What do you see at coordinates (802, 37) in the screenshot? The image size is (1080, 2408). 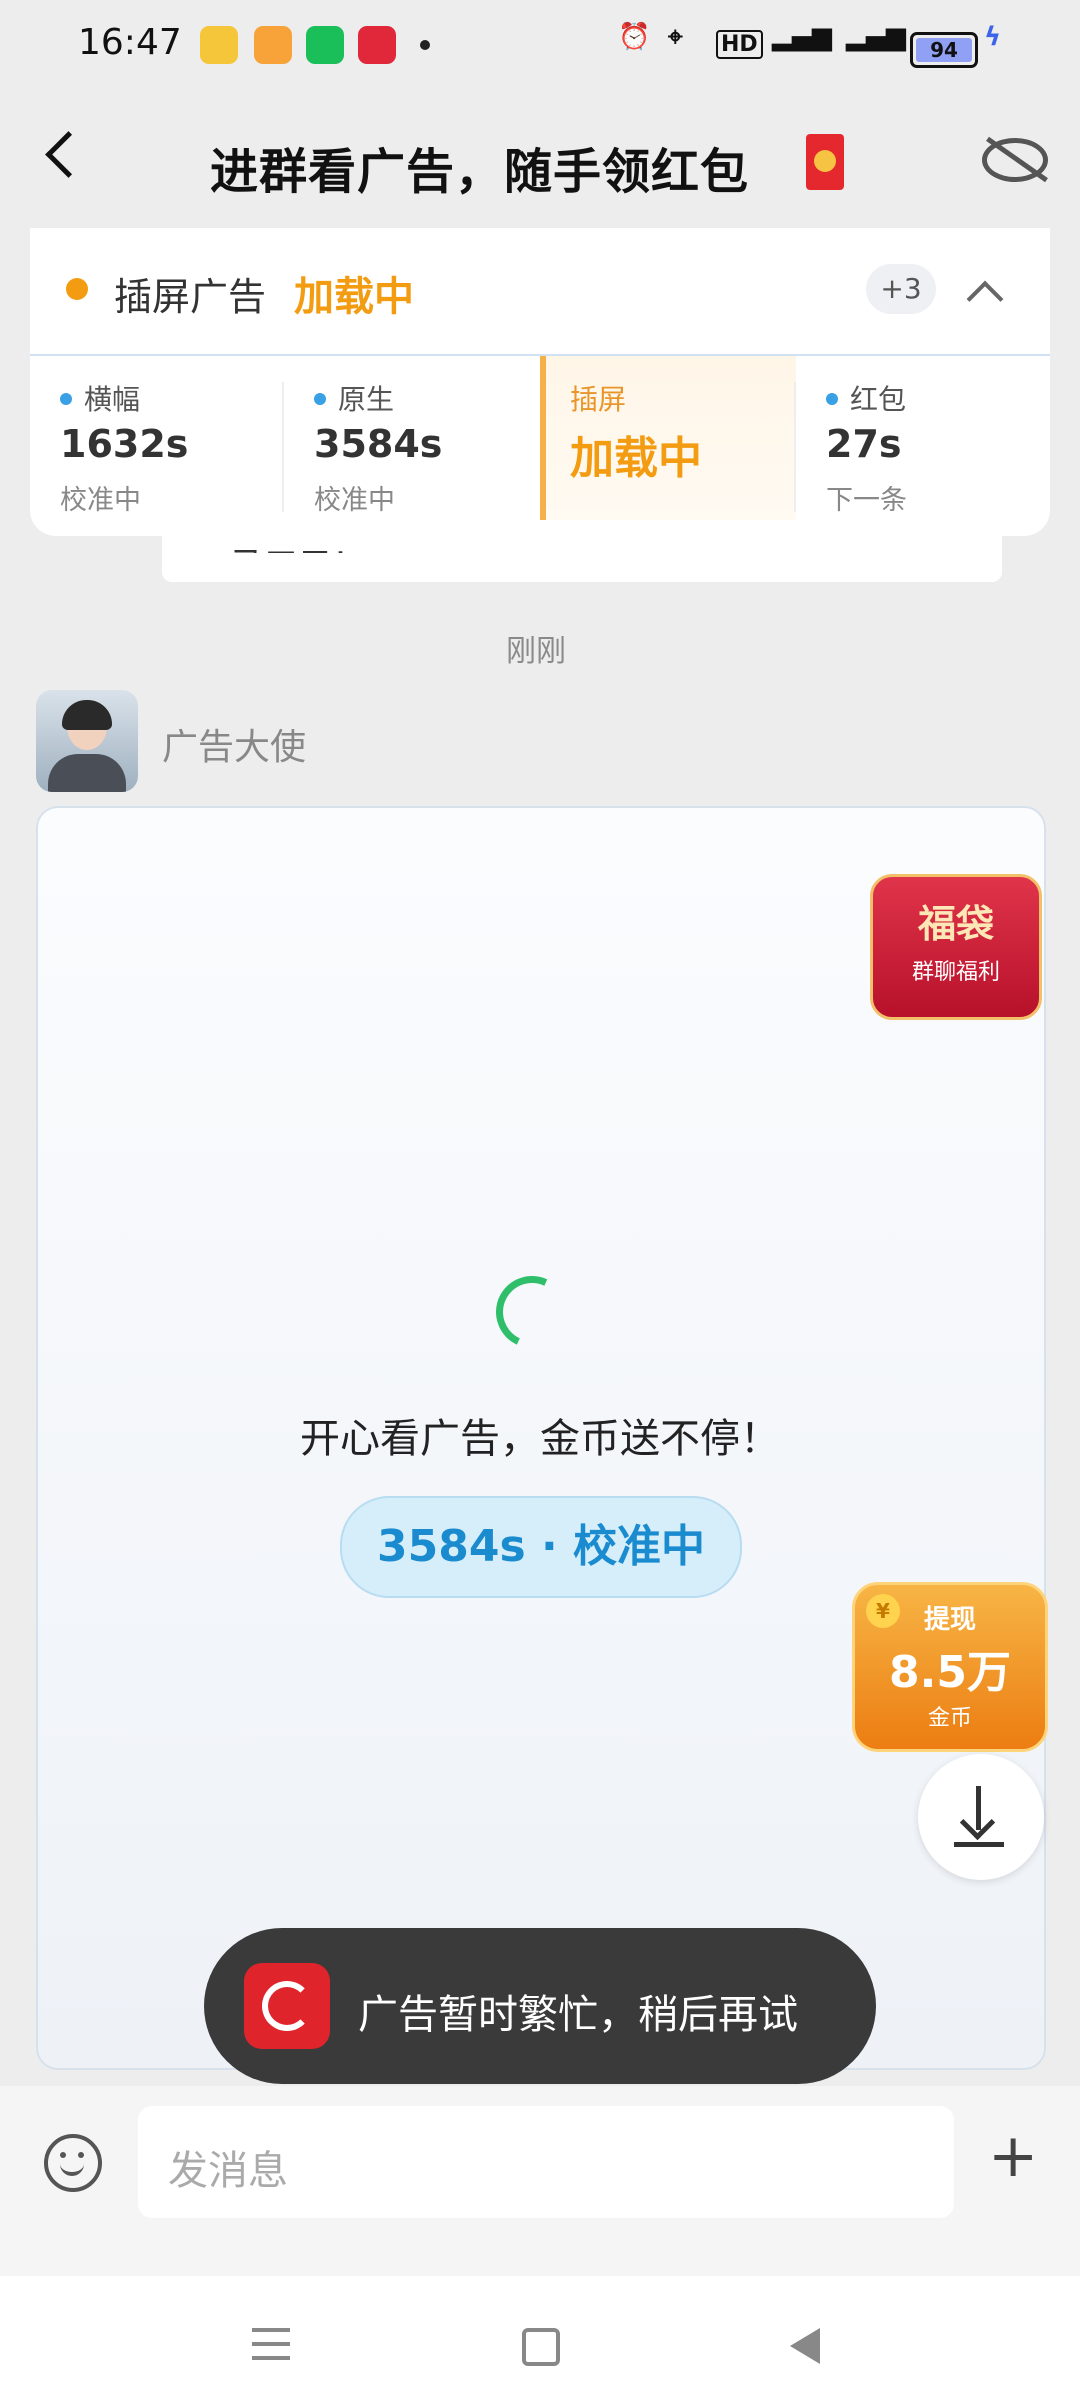 I see `signal-5g-icon: ▂▄▆` at bounding box center [802, 37].